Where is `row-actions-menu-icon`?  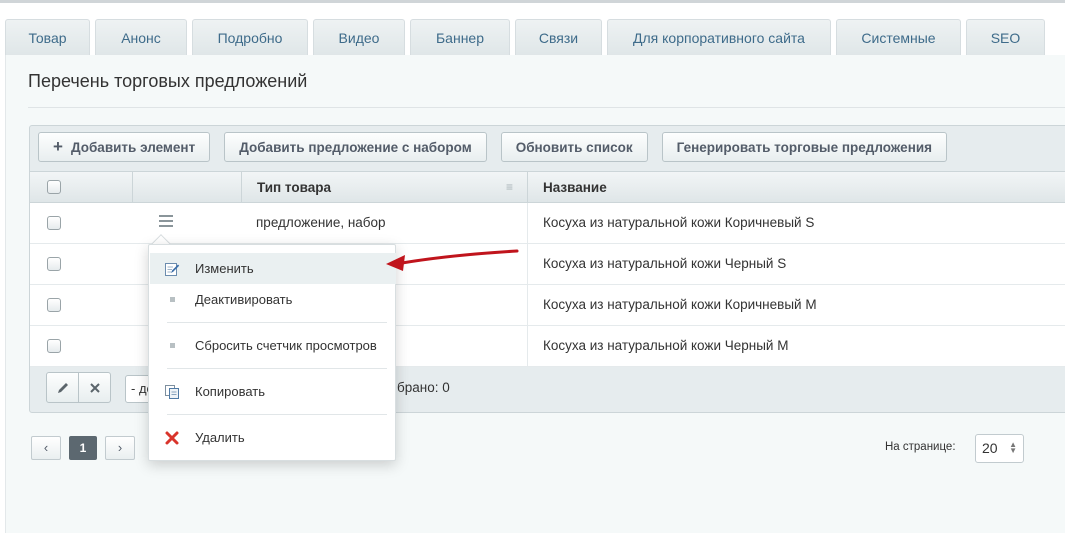
row-actions-menu-icon is located at coordinates (166, 222).